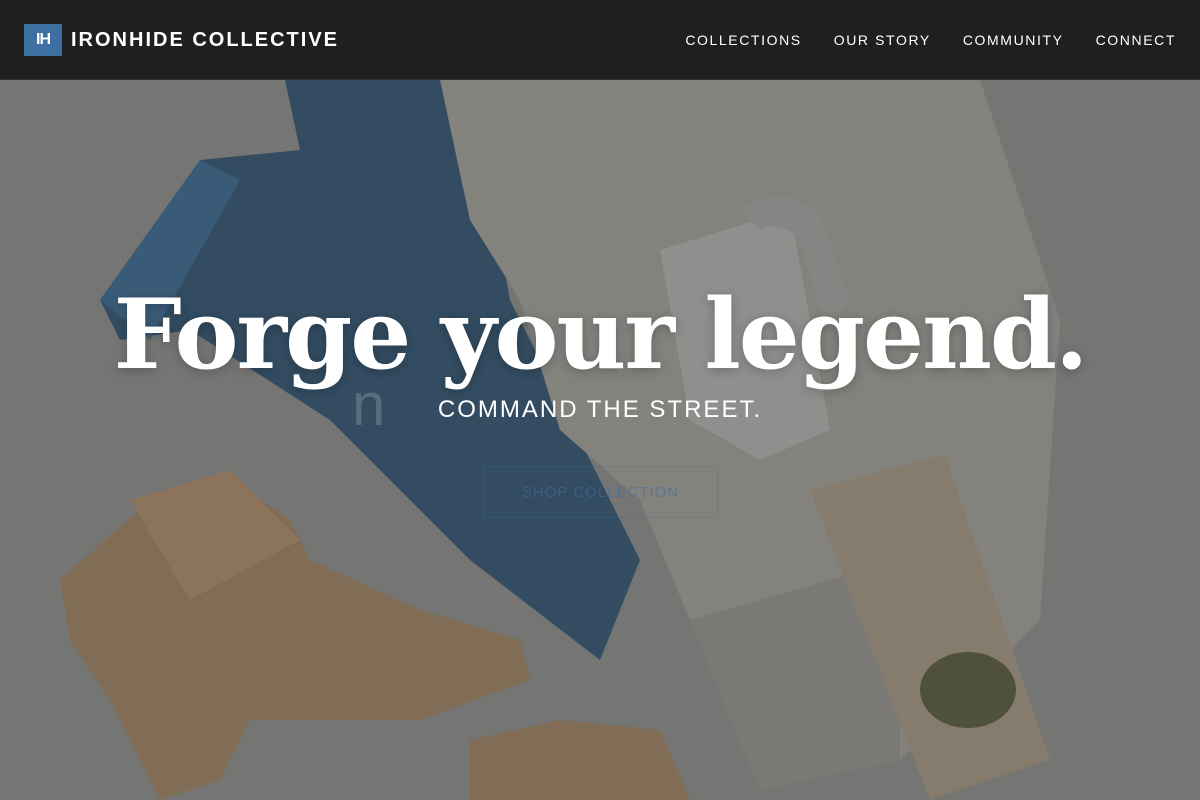  I want to click on brand-name: IRONHIDE COLLECTIVE, so click(205, 39).